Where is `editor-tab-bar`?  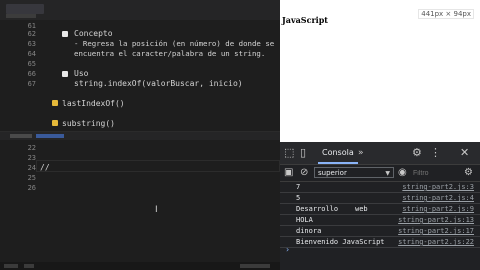
editor-tab-bar is located at coordinates (140, 10).